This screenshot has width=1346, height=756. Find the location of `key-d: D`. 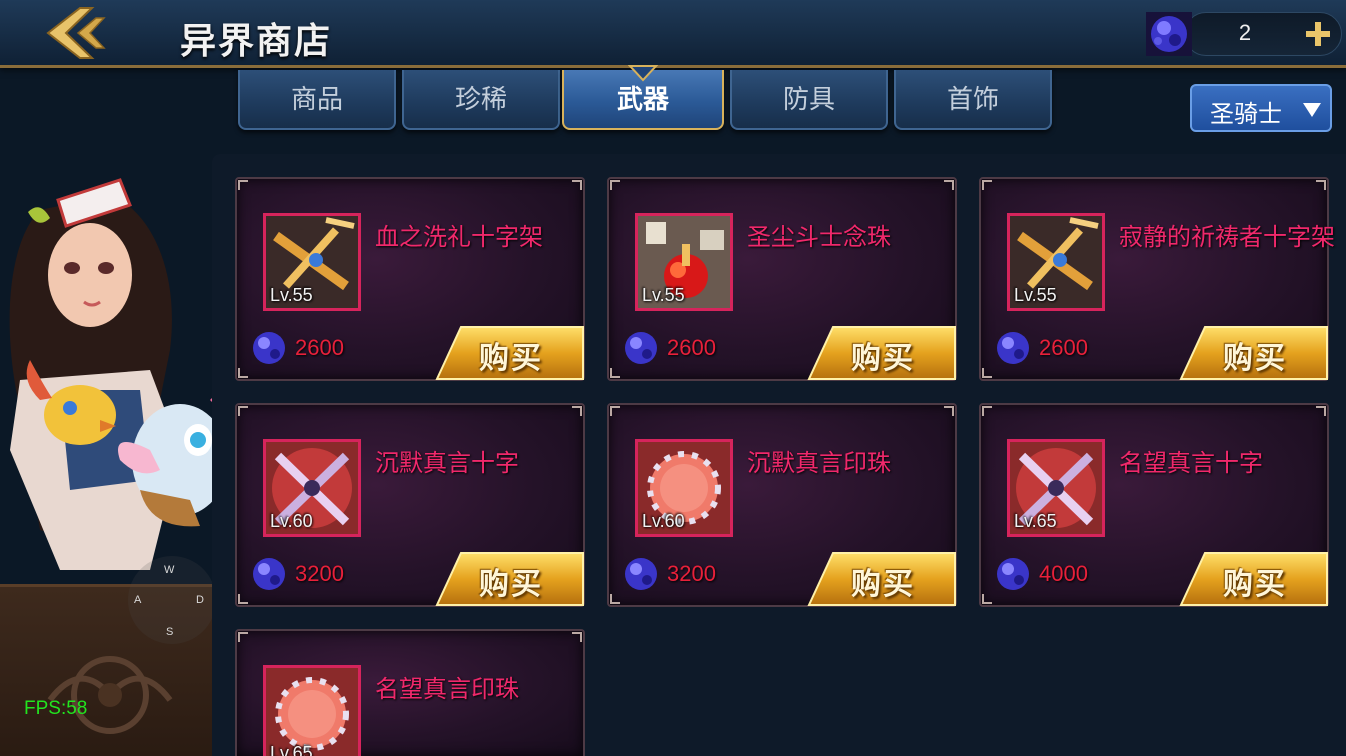

key-d: D is located at coordinates (200, 600).